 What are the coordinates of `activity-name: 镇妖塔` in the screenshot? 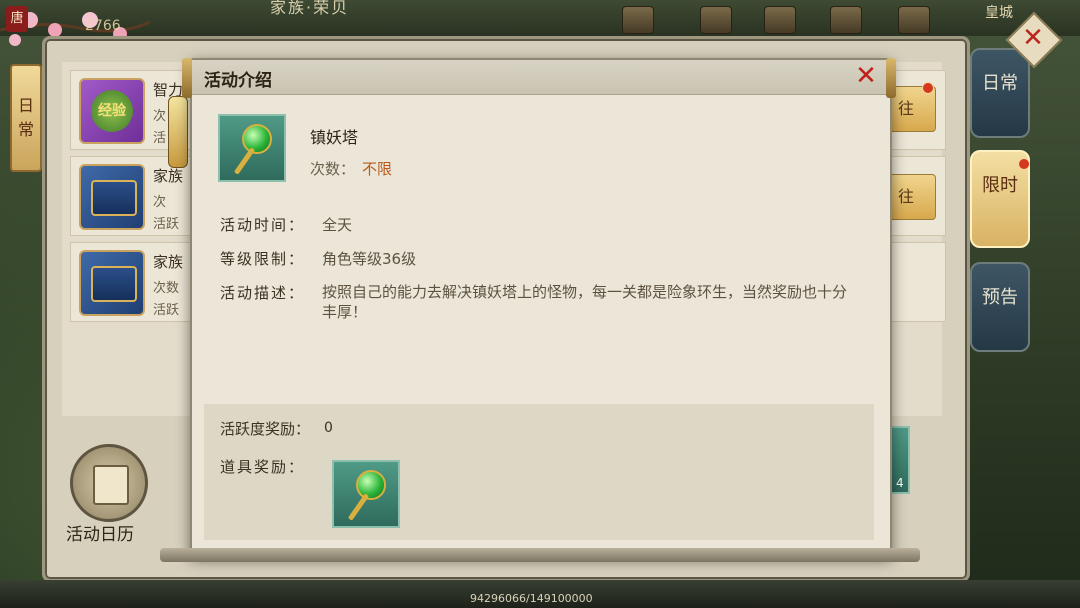 It's located at (334, 137).